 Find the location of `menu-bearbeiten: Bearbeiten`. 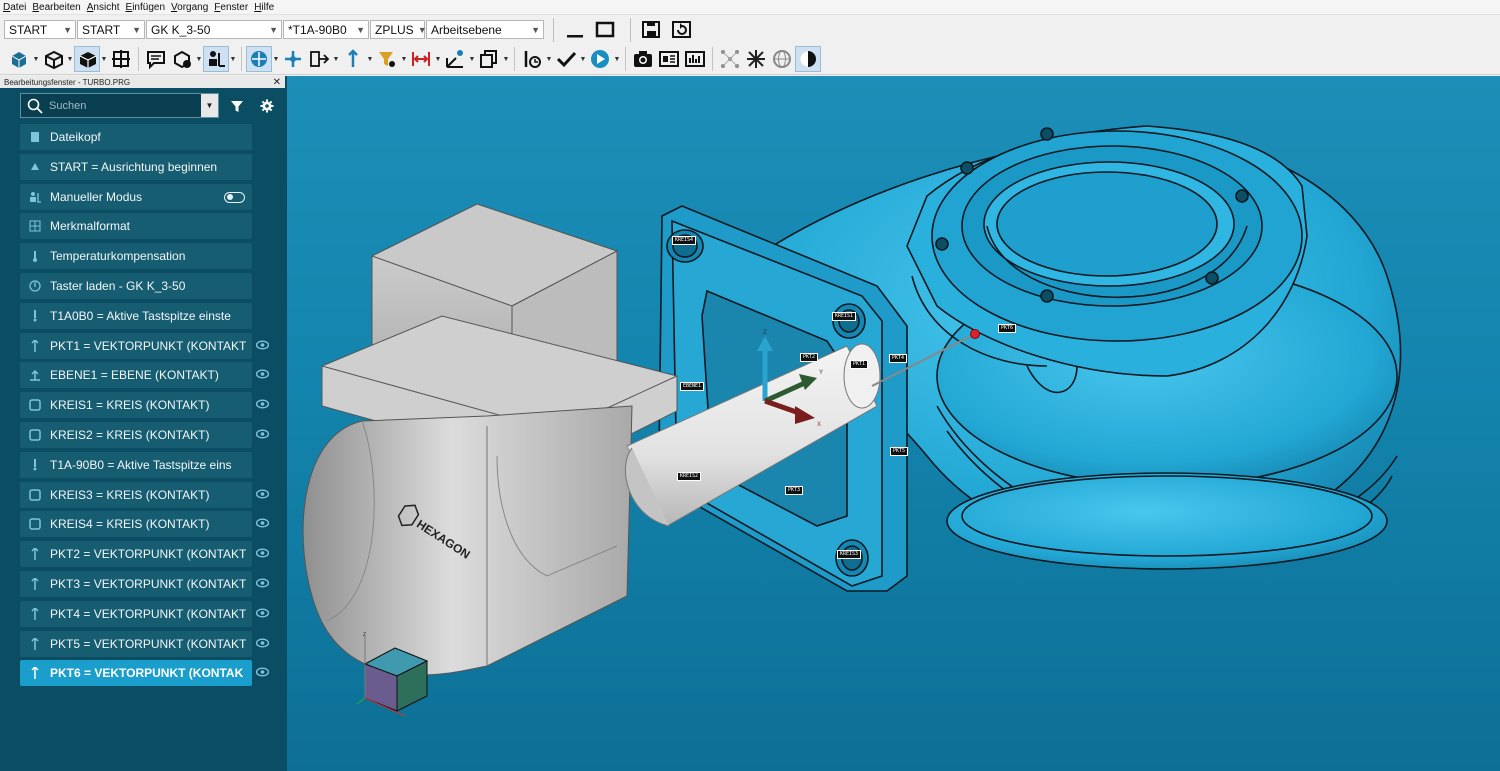

menu-bearbeiten: Bearbeiten is located at coordinates (56, 7).